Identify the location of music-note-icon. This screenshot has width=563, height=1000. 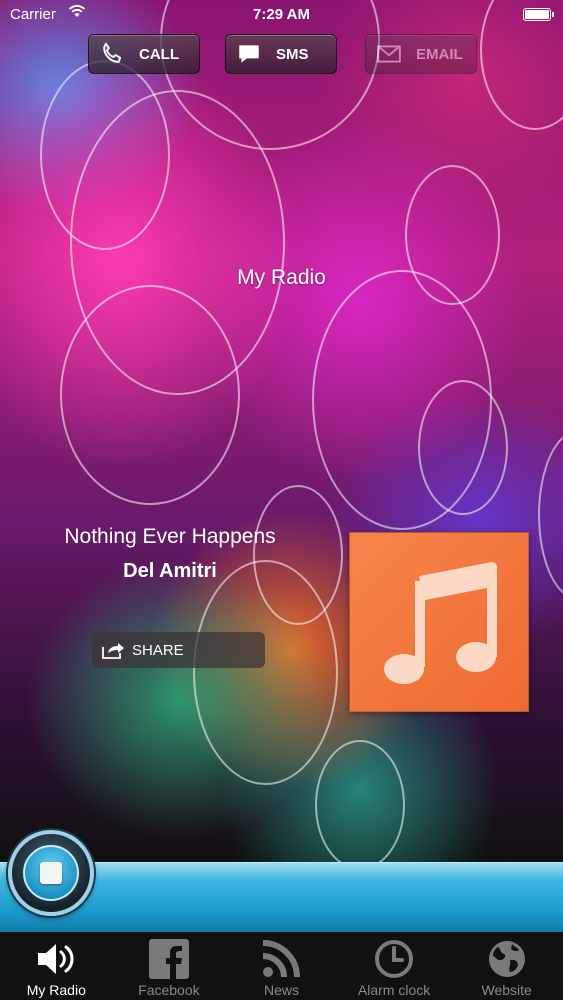
(440, 623).